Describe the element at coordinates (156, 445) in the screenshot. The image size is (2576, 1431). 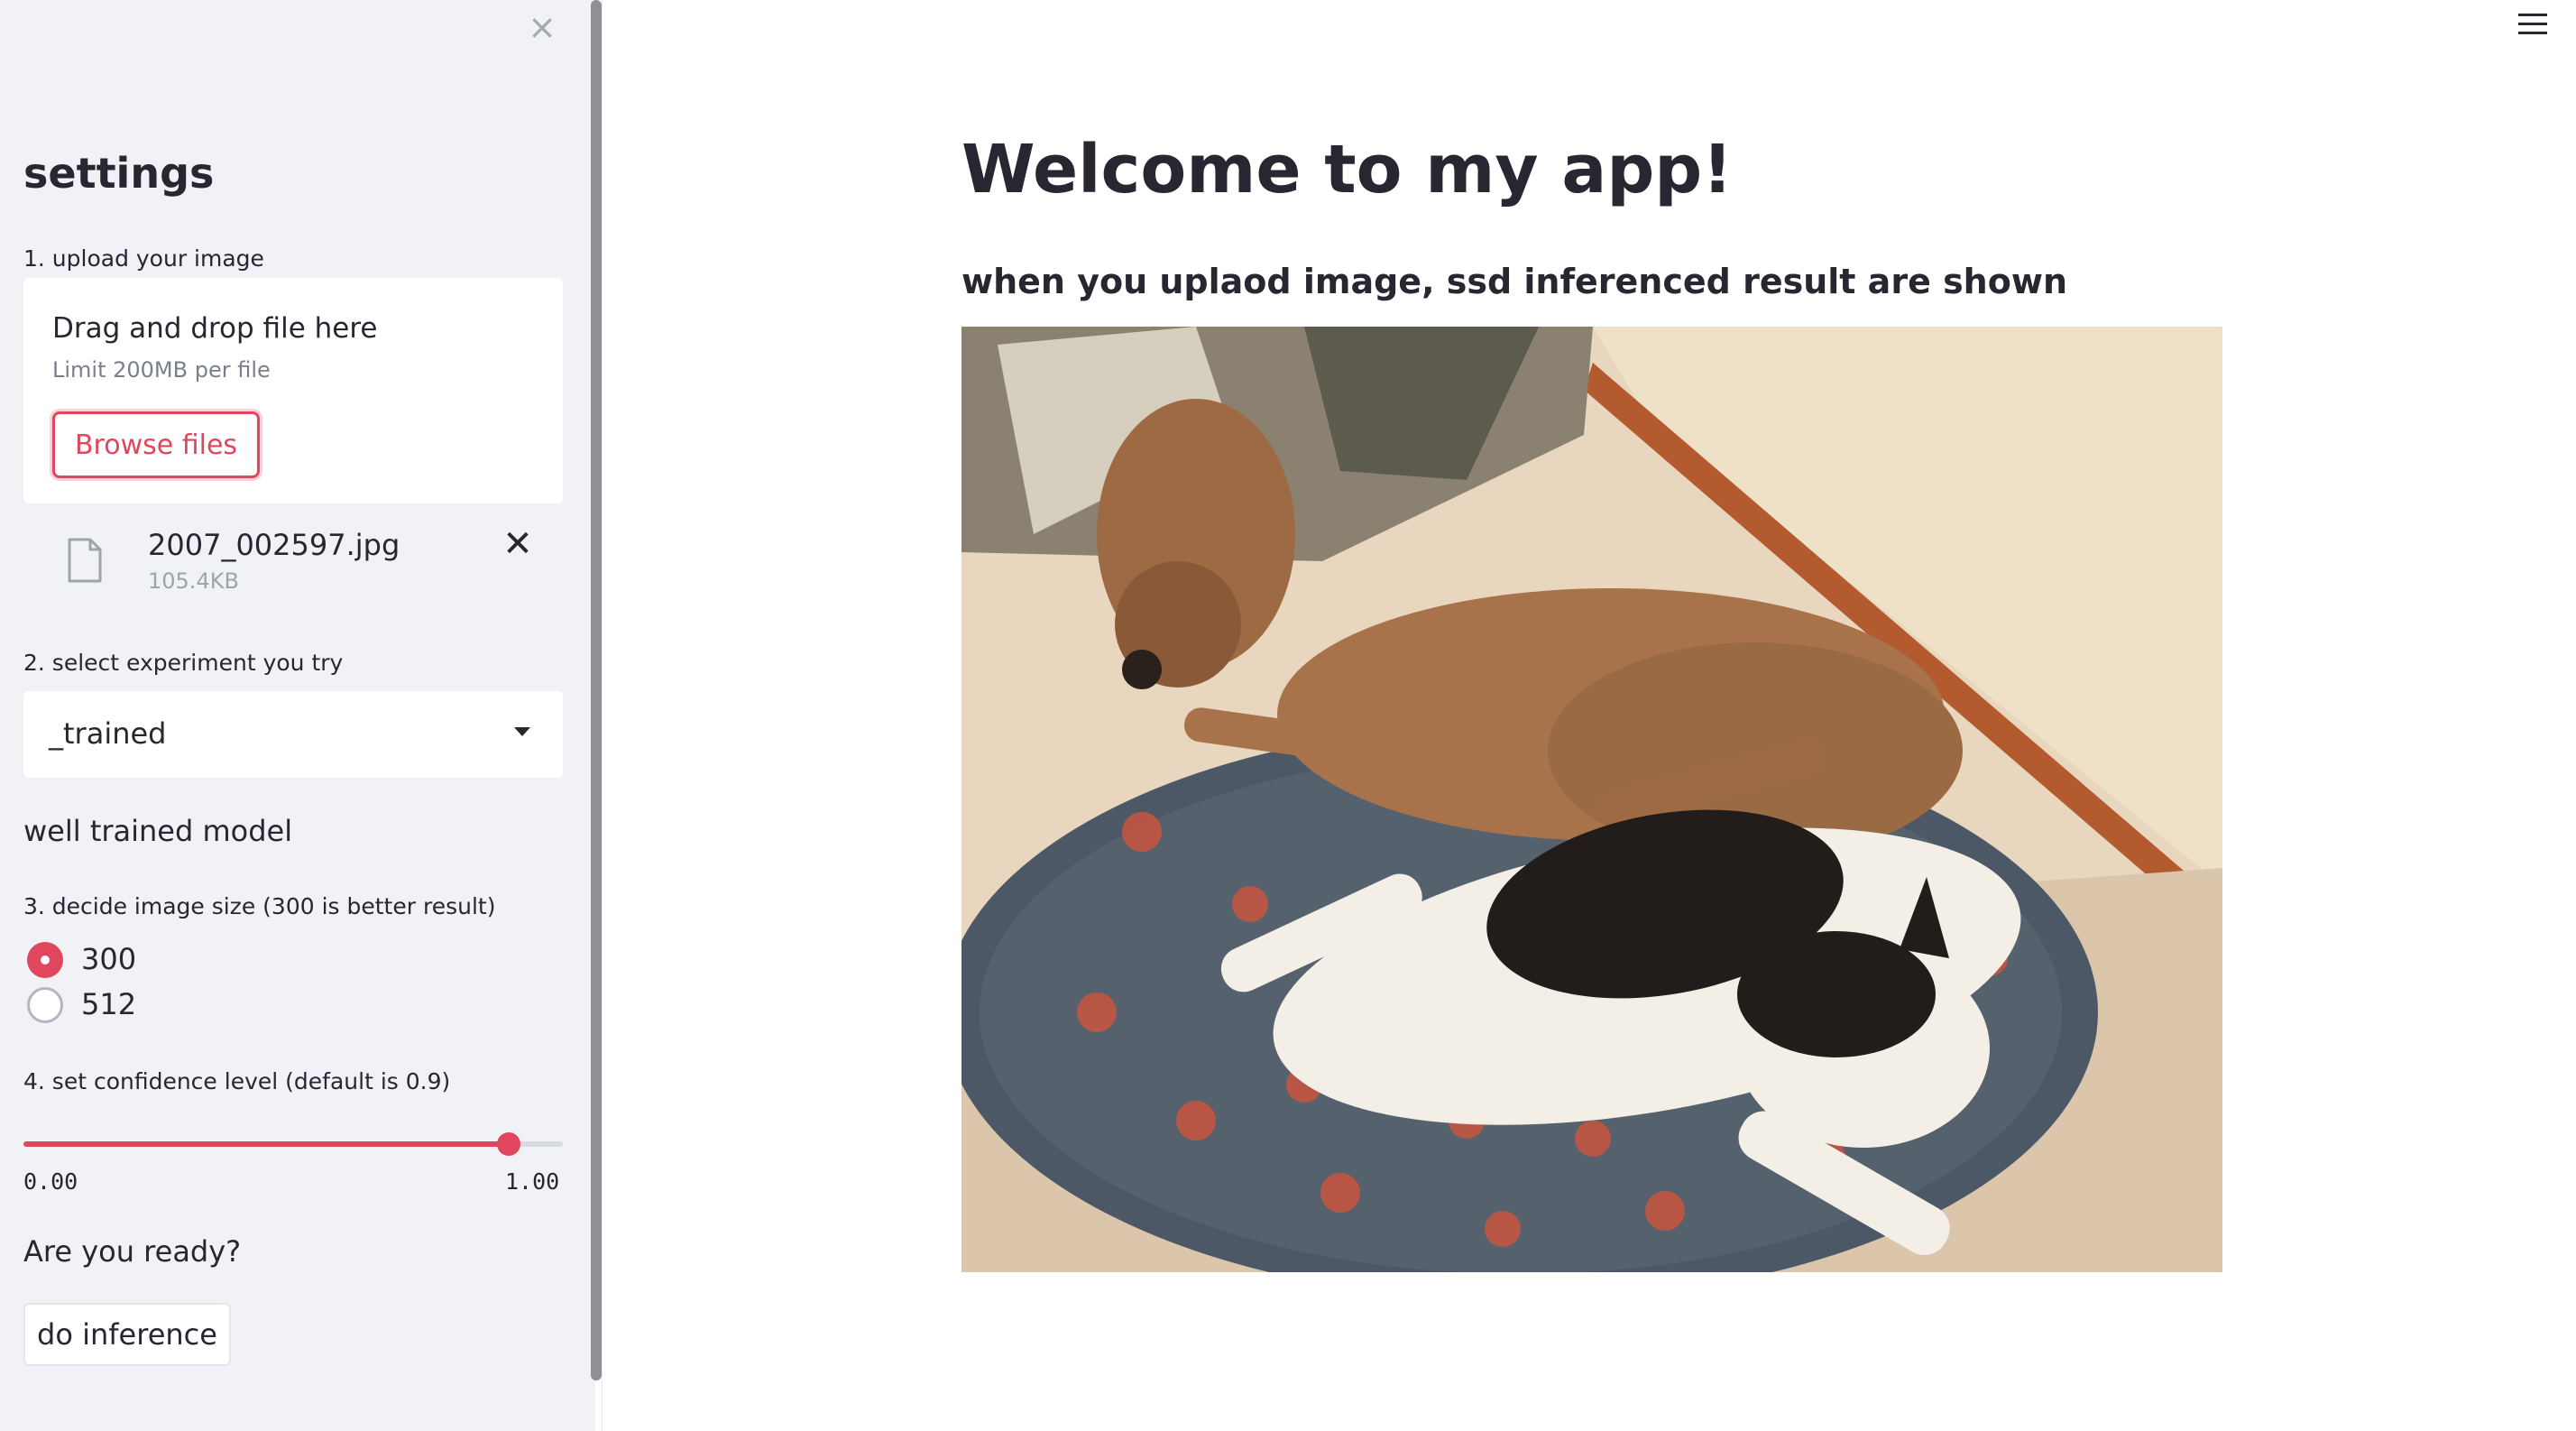
I see `browse-files-button: Browse files` at that location.